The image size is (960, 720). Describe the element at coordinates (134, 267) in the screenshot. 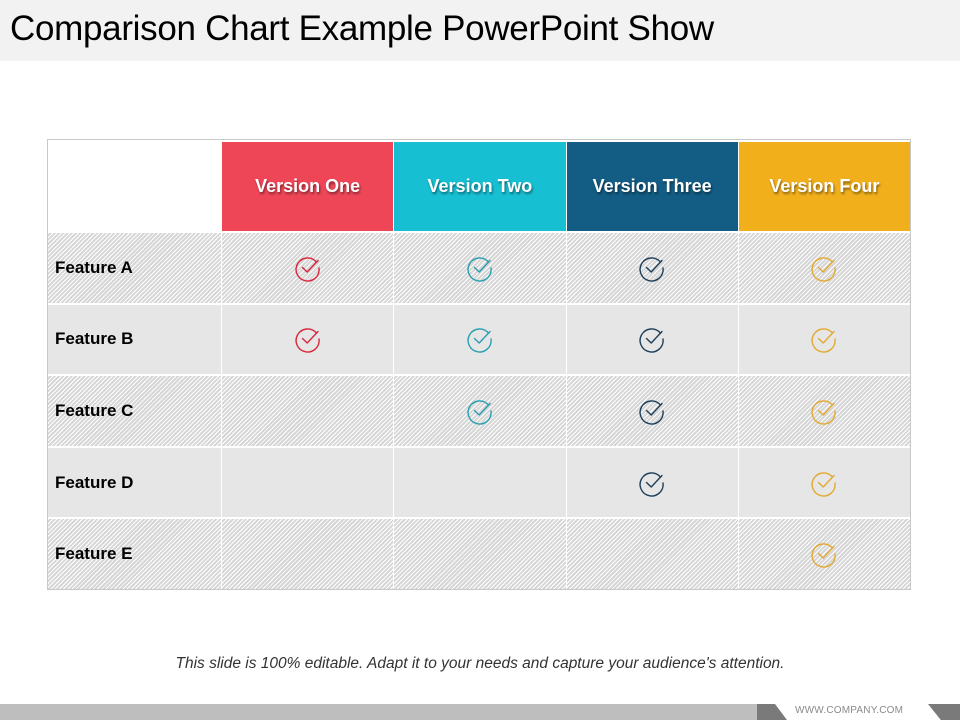

I see `row-label: Feature A` at that location.